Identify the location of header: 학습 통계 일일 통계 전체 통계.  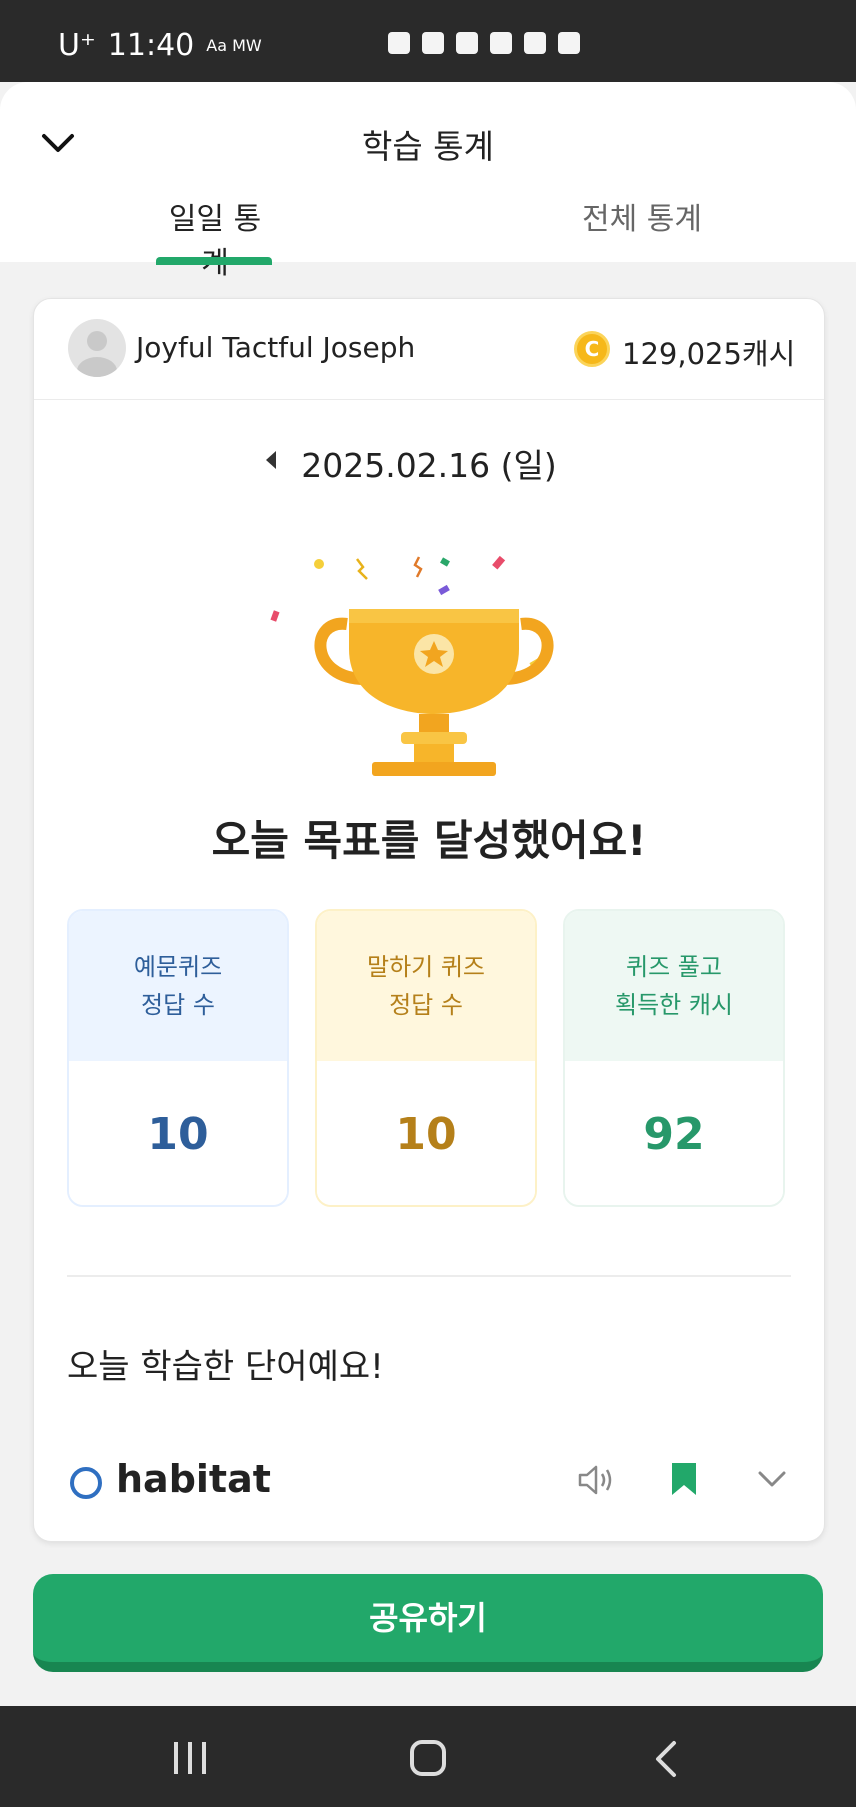
(428, 181).